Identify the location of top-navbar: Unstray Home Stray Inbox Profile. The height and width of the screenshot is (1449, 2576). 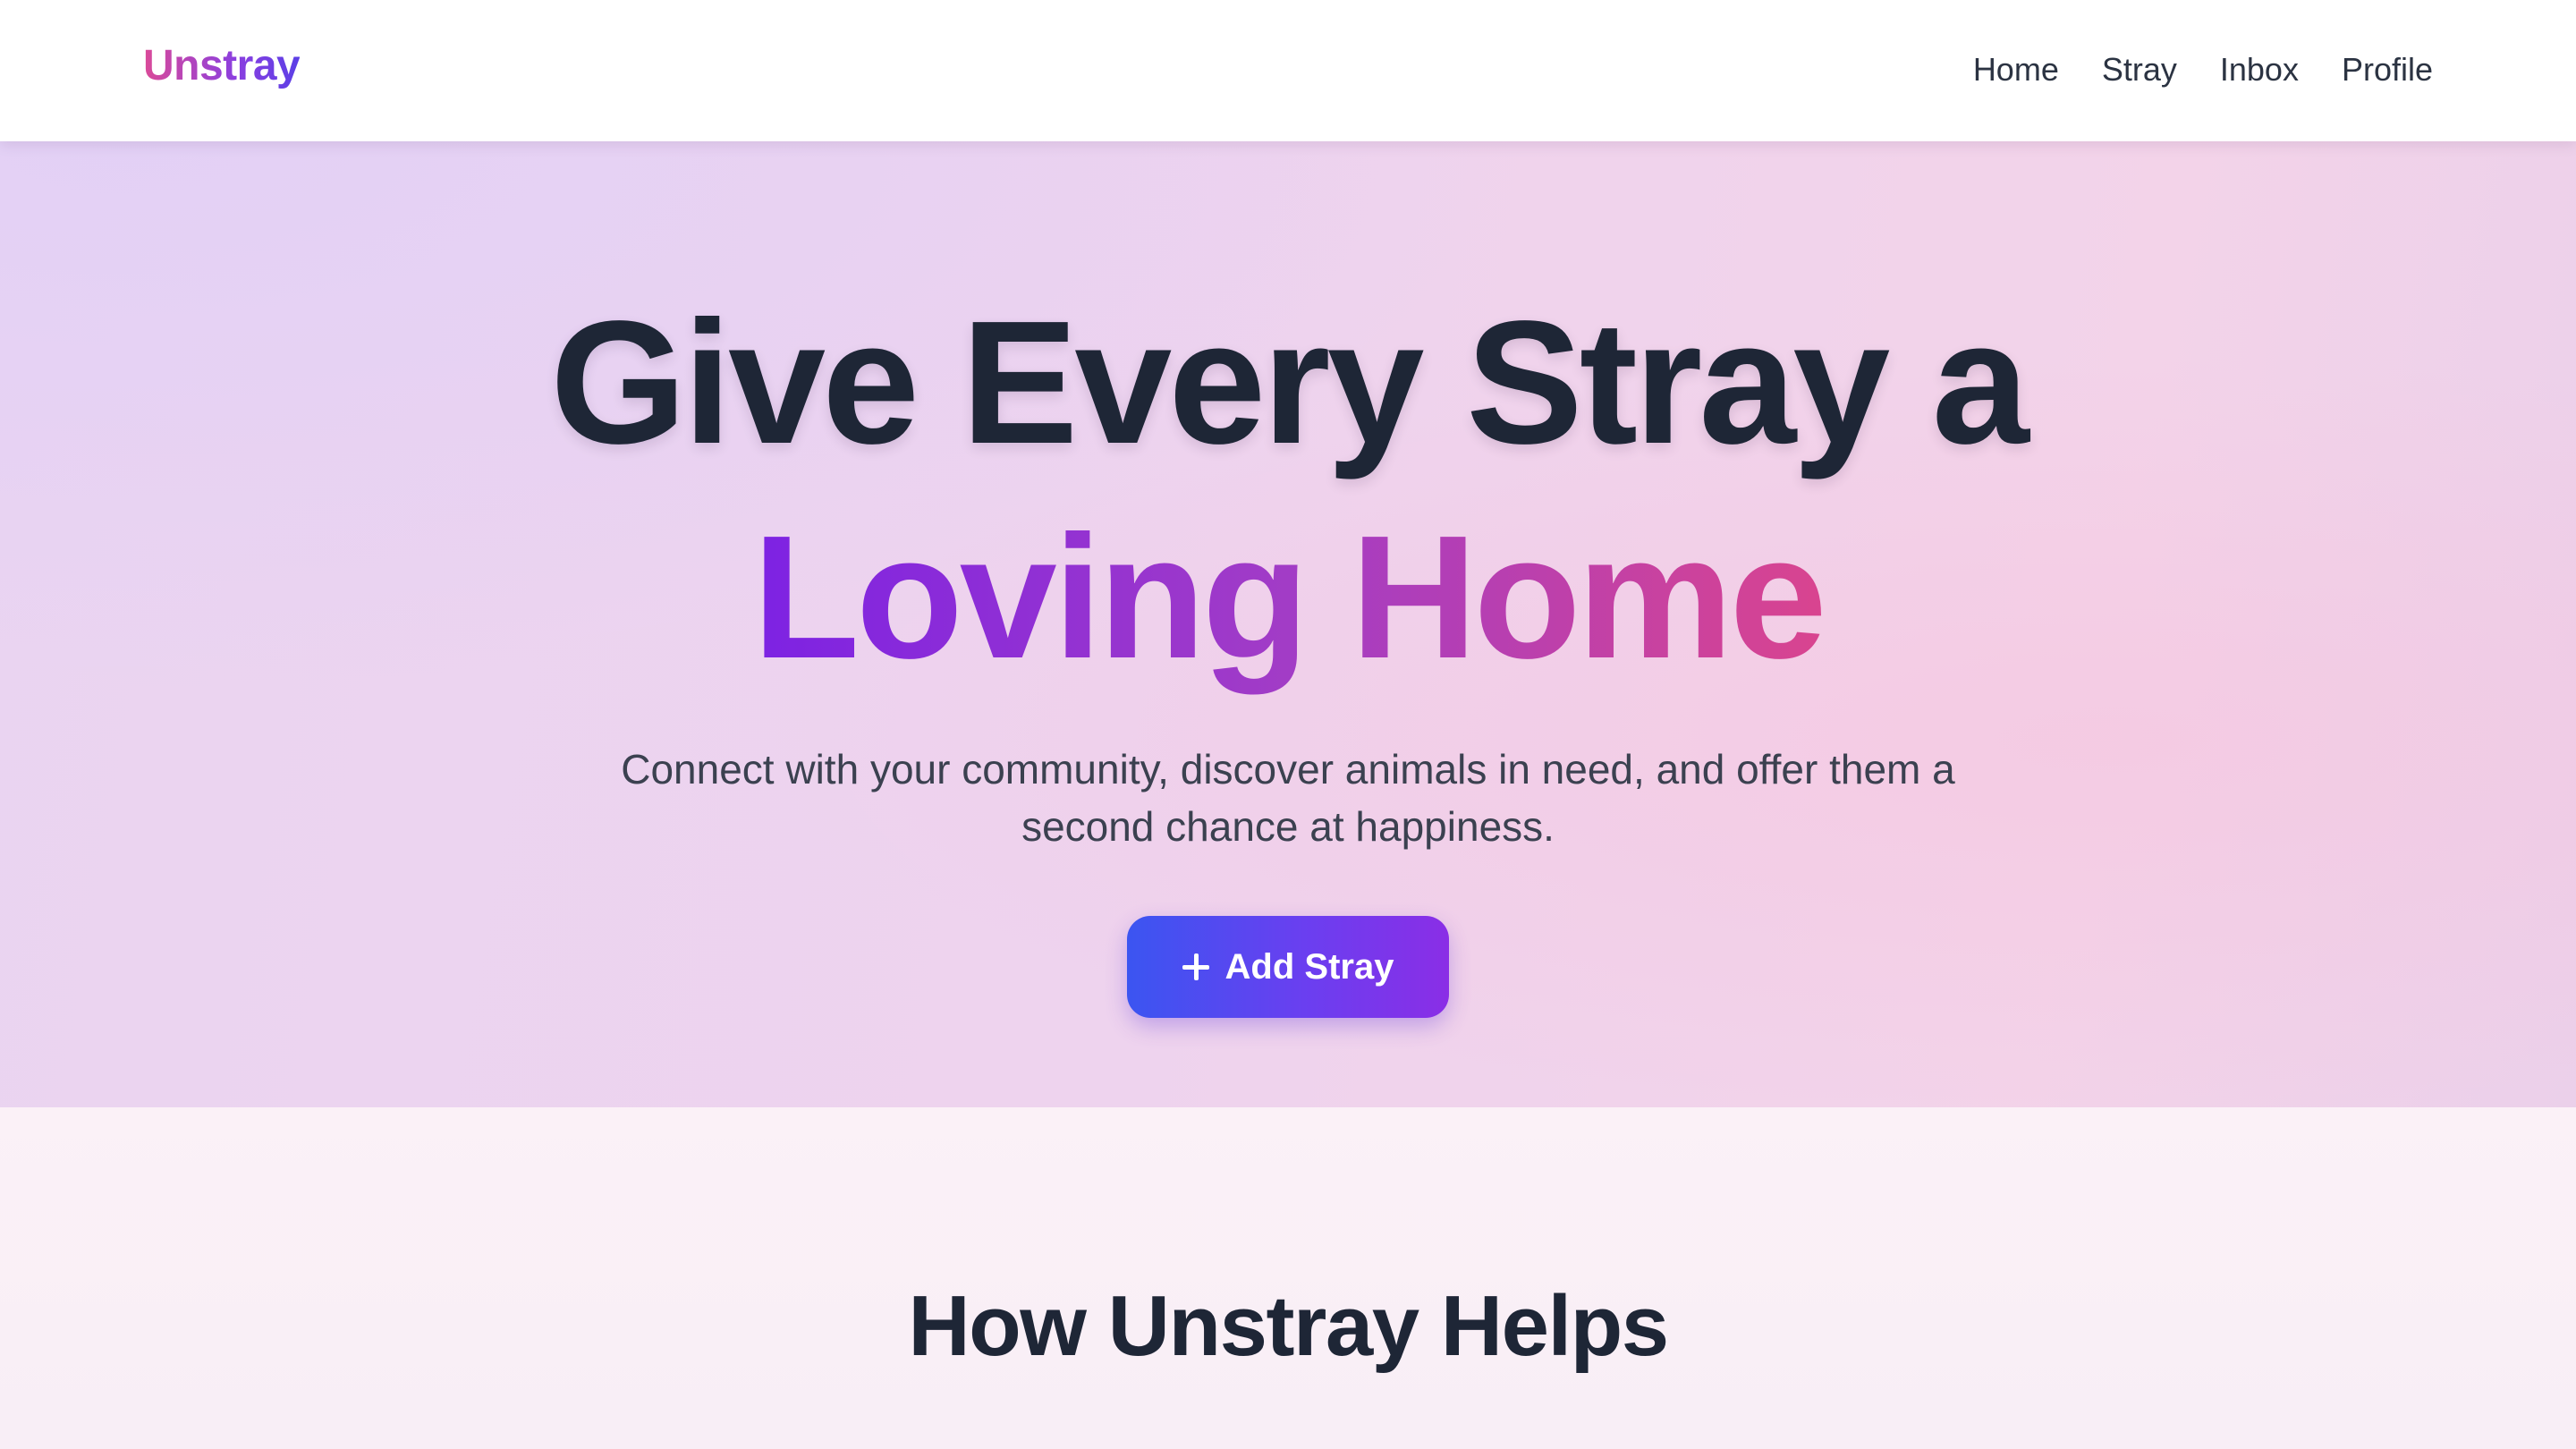
(1288, 70).